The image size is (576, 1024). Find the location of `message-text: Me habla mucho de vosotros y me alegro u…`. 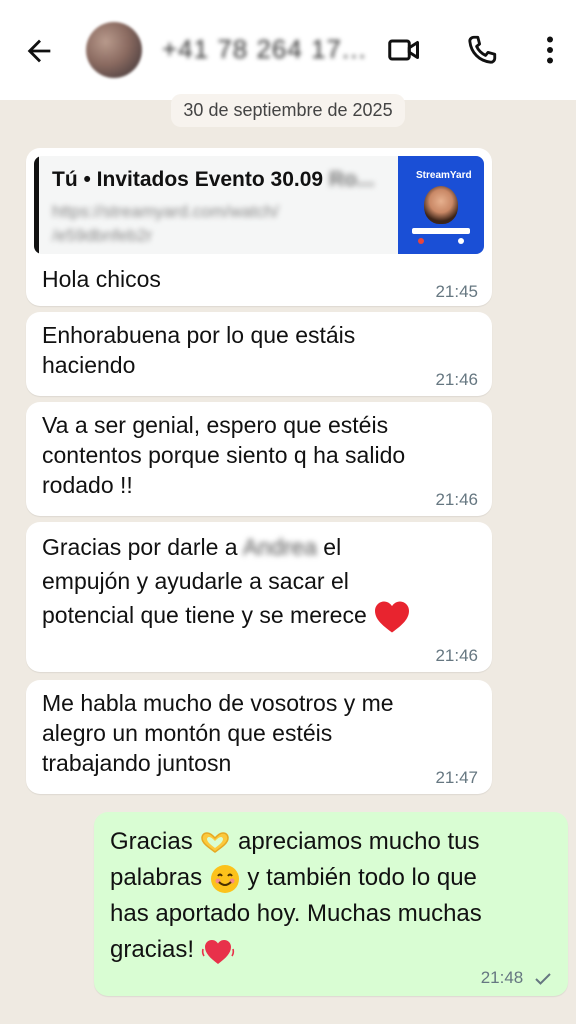

message-text: Me habla mucho de vosotros y me alegro u… is located at coordinates (218, 733).